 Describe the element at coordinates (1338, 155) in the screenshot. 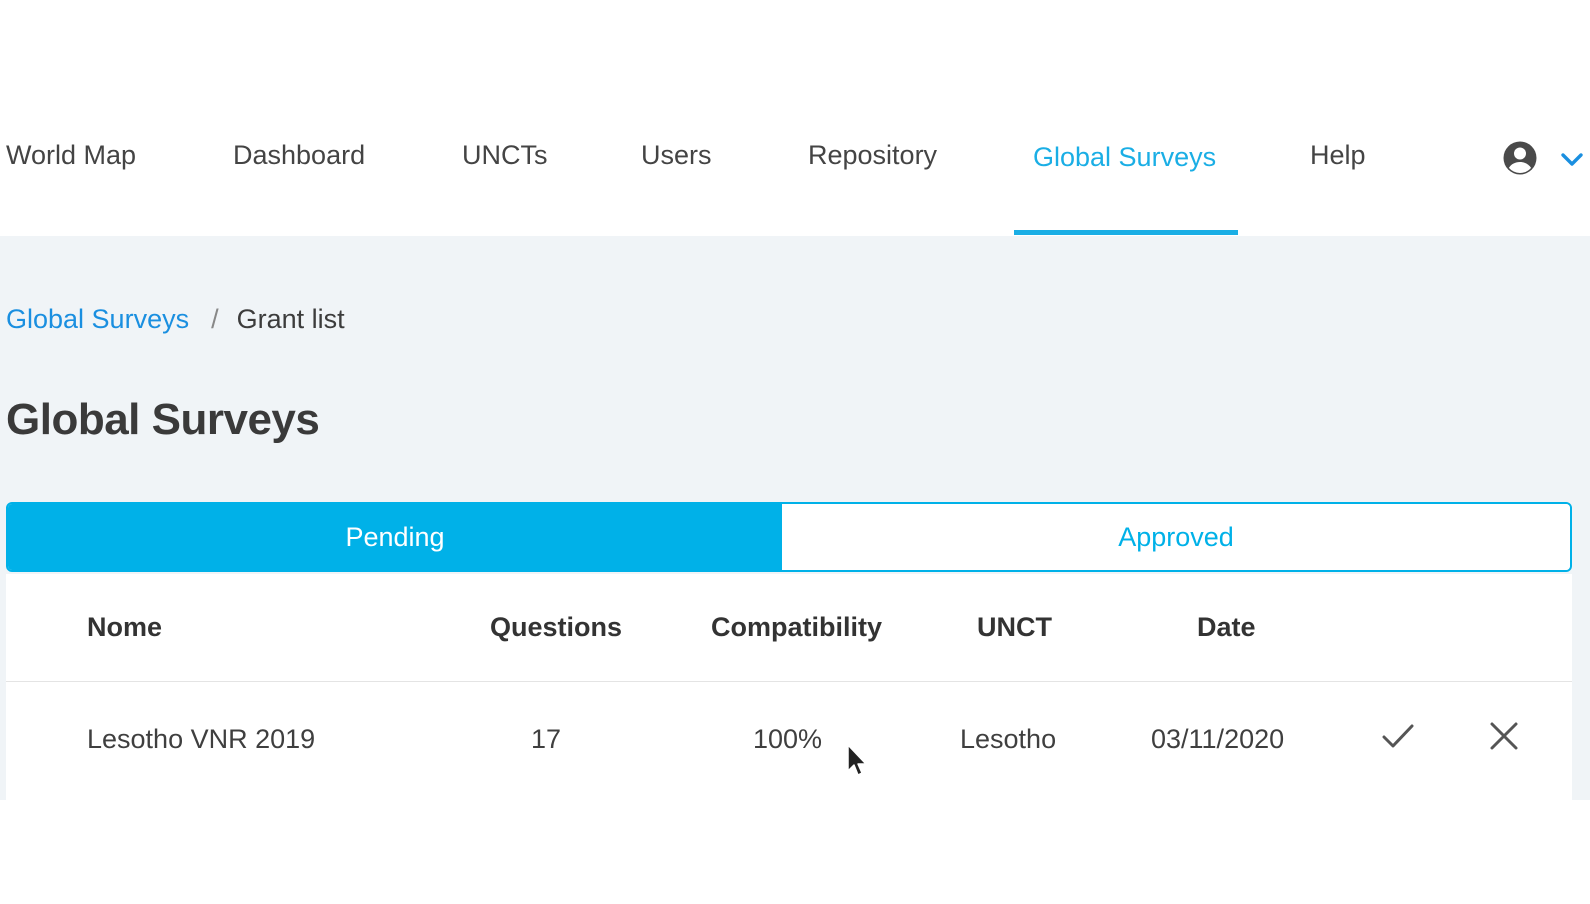

I see `nav-help: Help` at that location.